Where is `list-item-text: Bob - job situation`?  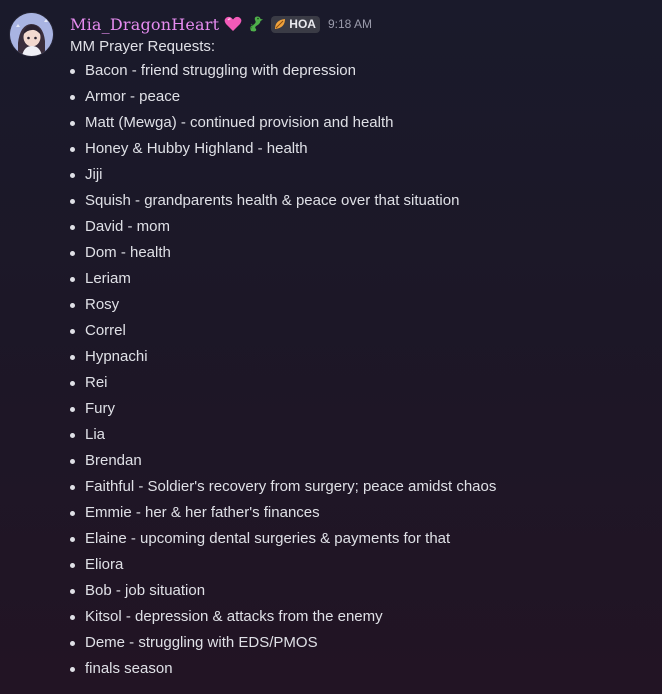 list-item-text: Bob - job situation is located at coordinates (145, 590).